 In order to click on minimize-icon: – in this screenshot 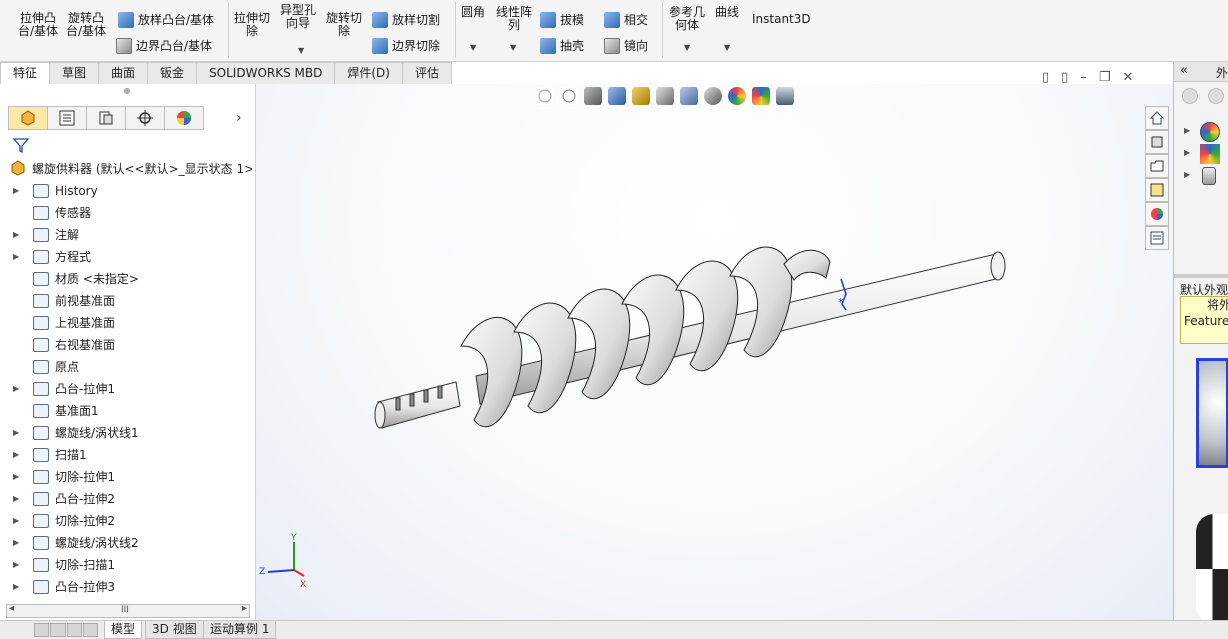, I will do `click(1083, 77)`.